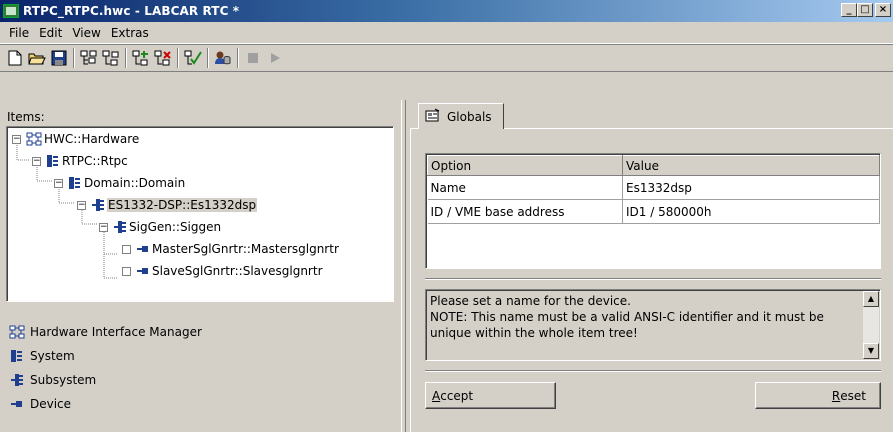 This screenshot has height=432, width=893. Describe the element at coordinates (525, 165) in the screenshot. I see `column-header-option: Option` at that location.